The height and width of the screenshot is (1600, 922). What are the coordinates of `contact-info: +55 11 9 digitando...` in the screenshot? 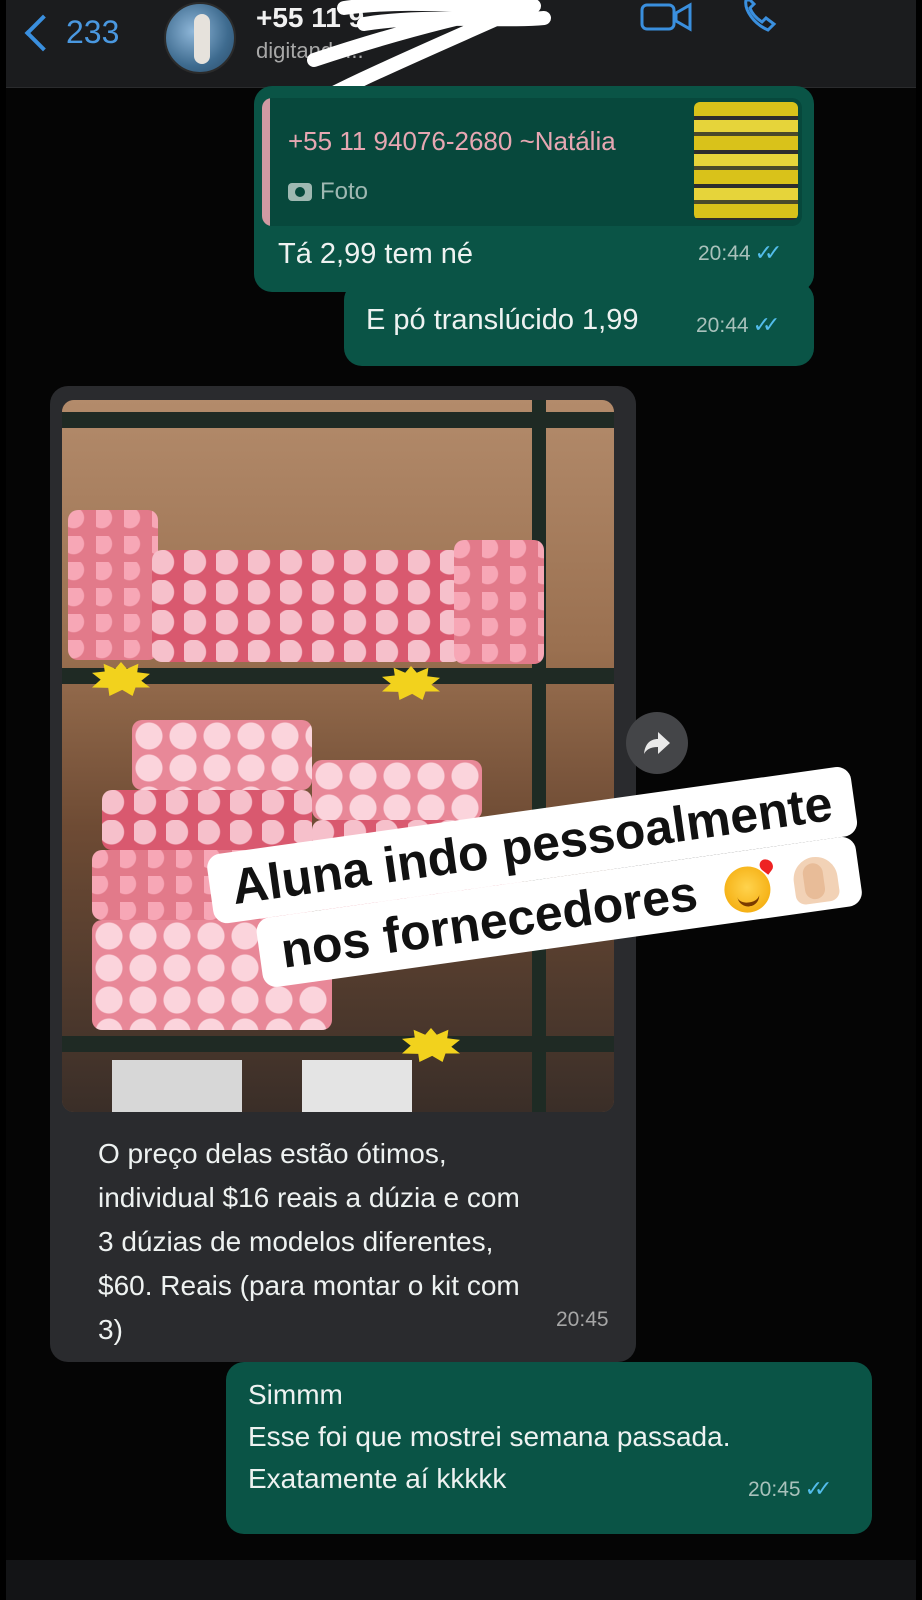 It's located at (310, 33).